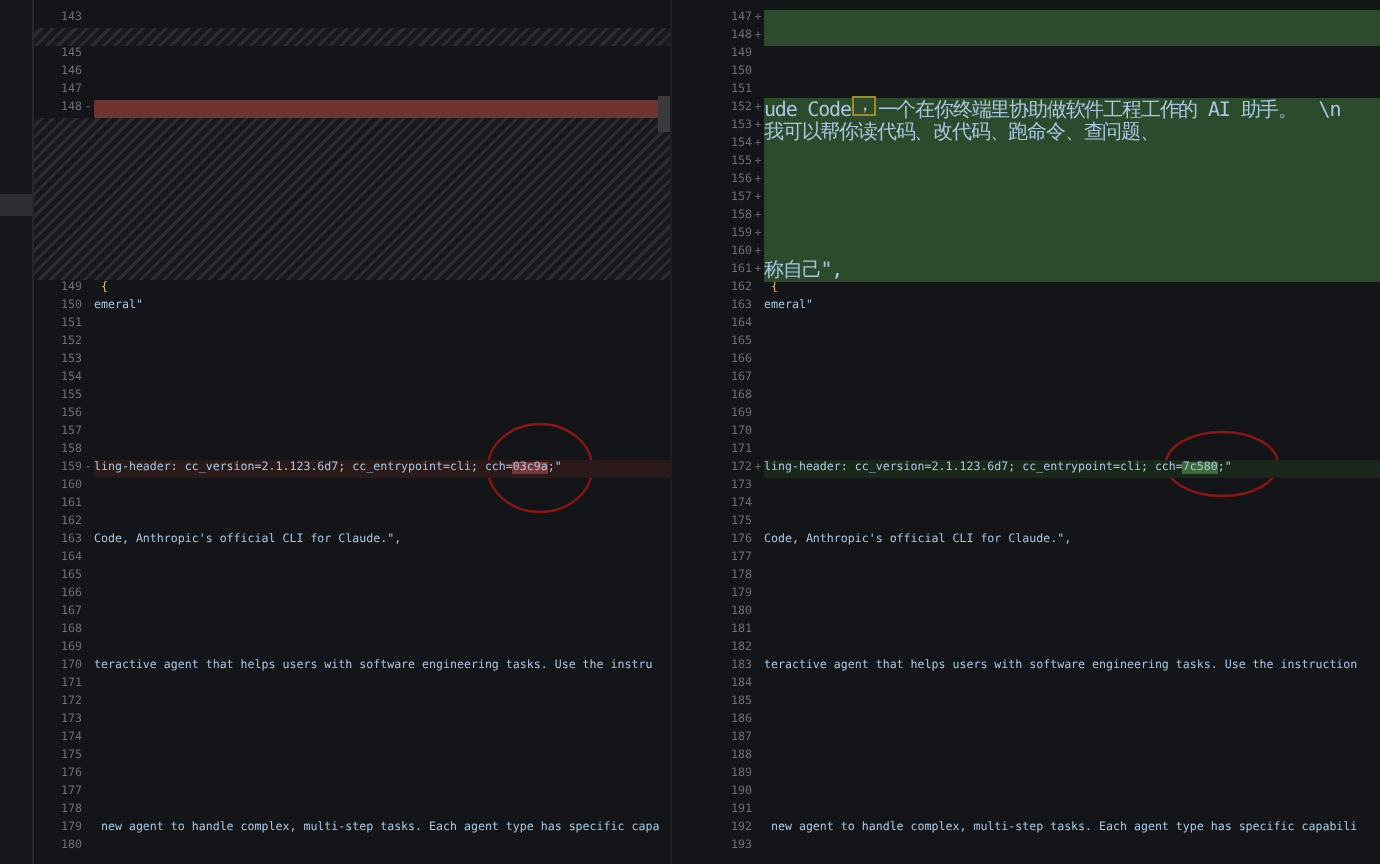  Describe the element at coordinates (807, 111) in the screenshot. I see `code-text: ude Code` at that location.